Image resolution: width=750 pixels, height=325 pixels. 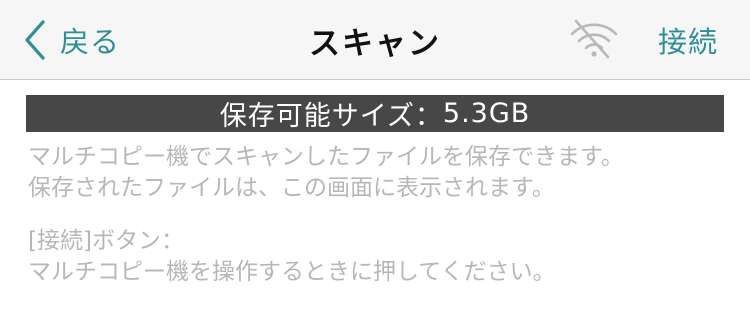 What do you see at coordinates (317, 116) in the screenshot?
I see `storage-label: 保存可能サイズ` at bounding box center [317, 116].